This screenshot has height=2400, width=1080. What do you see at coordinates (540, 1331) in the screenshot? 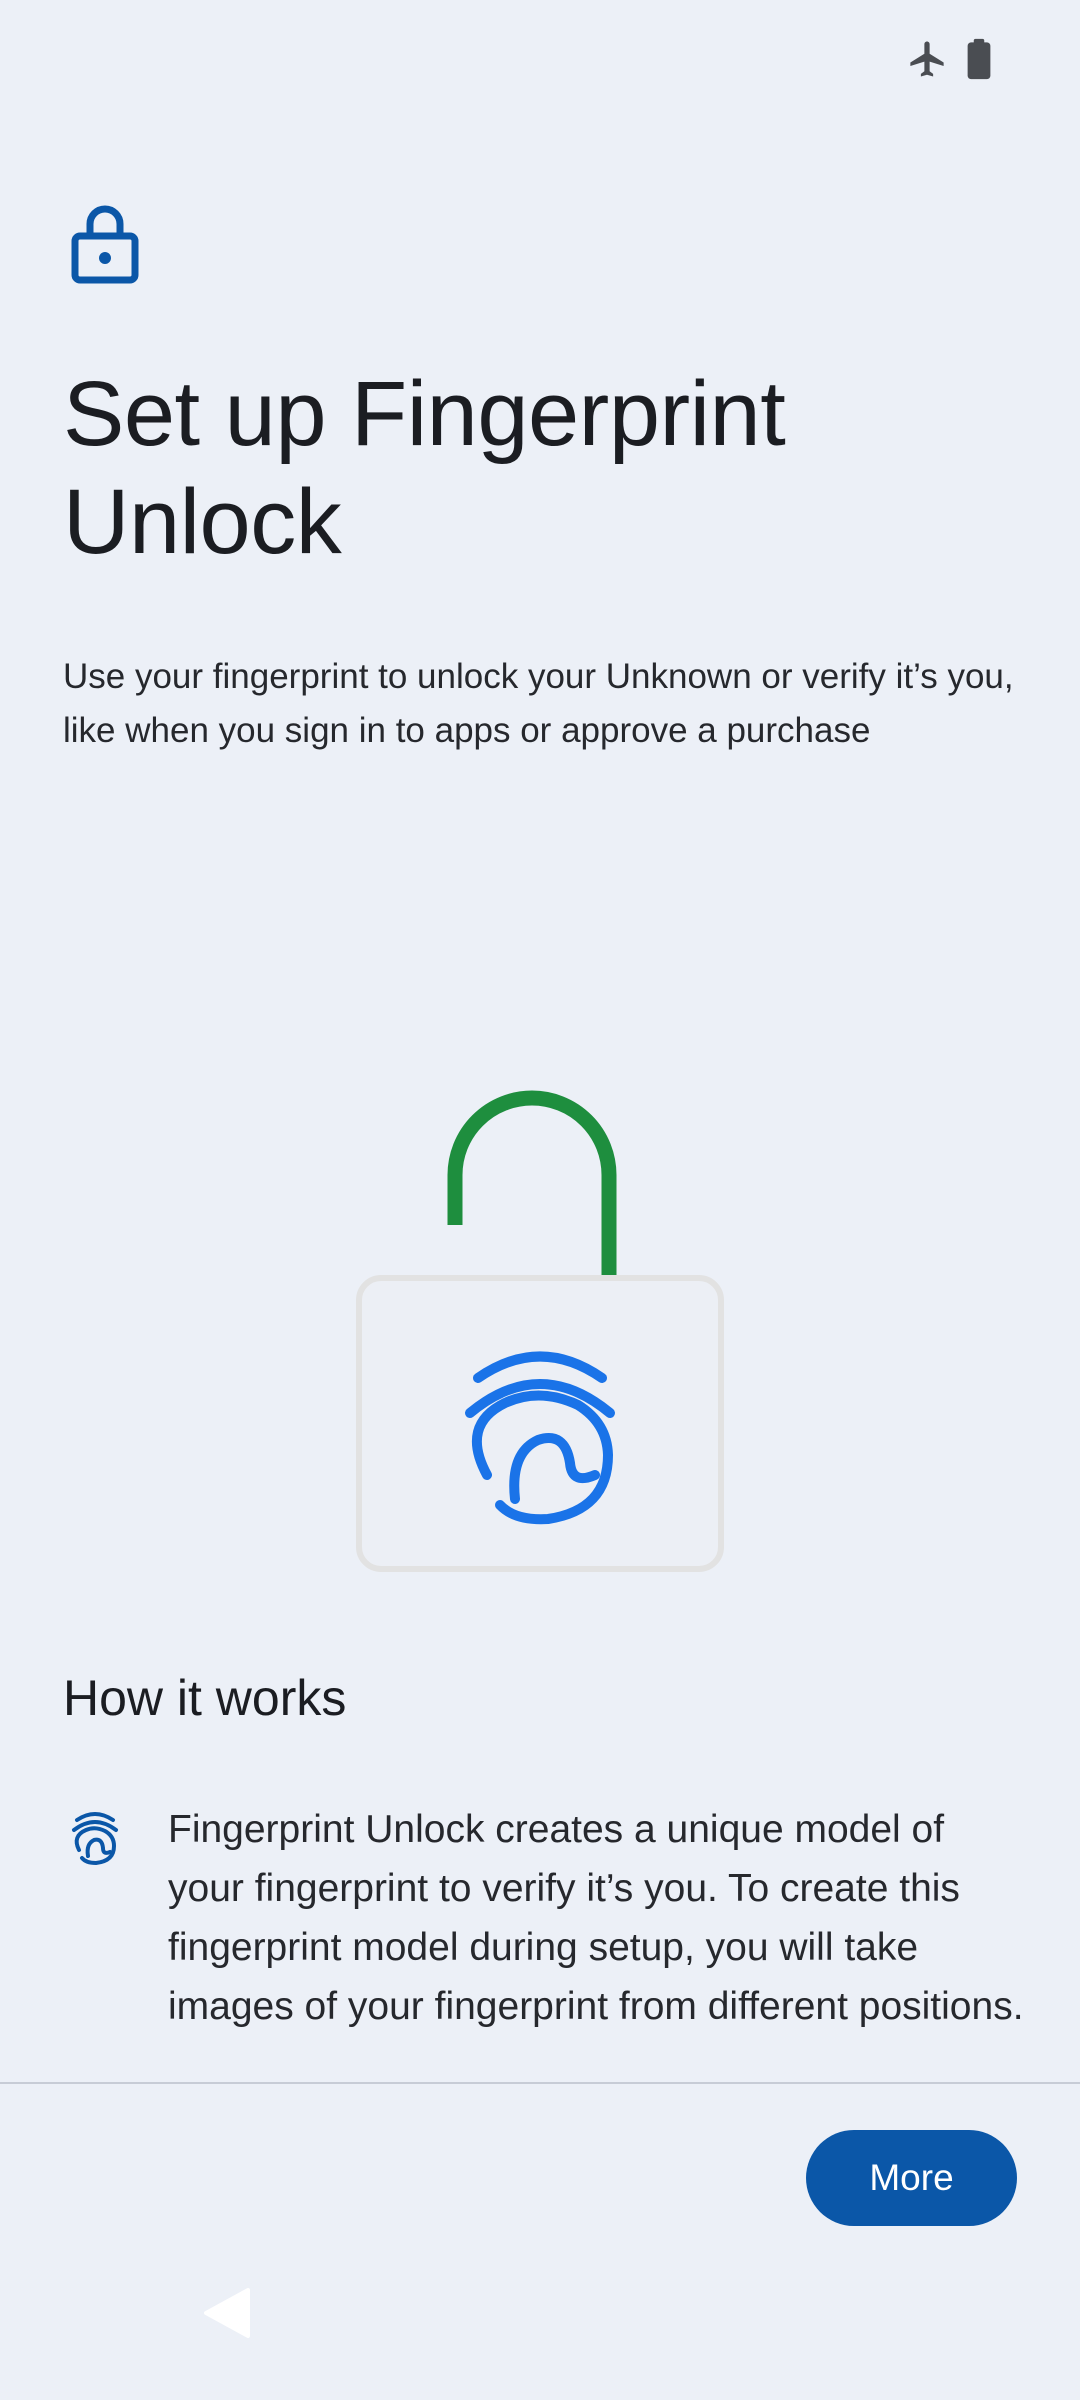
I see `unlocked-padlock-fingerprint-illustration` at bounding box center [540, 1331].